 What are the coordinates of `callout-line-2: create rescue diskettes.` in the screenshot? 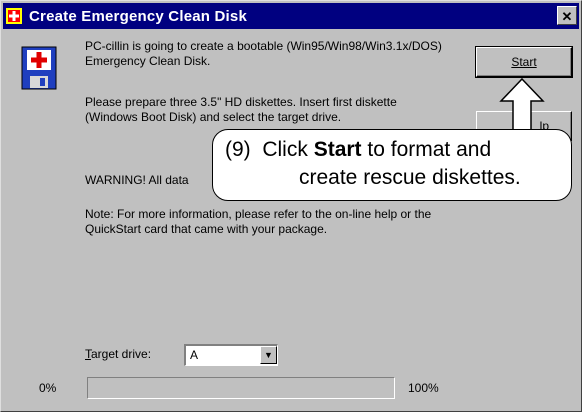 It's located at (410, 177).